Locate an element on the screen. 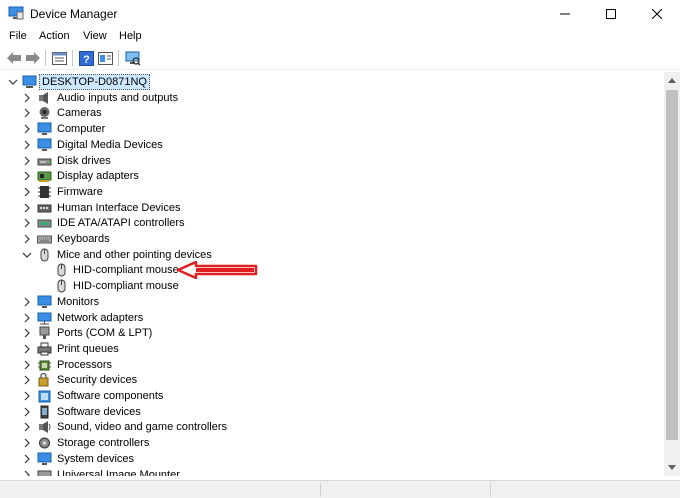 Image resolution: width=680 pixels, height=498 pixels. minimize-button is located at coordinates (565, 14).